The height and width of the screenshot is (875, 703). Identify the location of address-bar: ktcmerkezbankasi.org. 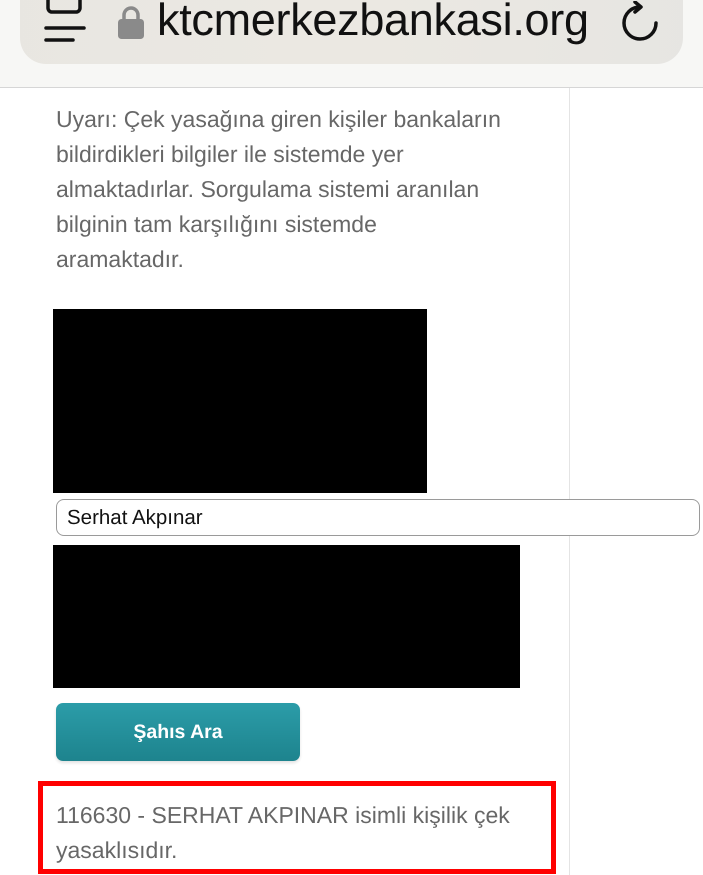
(351, 32).